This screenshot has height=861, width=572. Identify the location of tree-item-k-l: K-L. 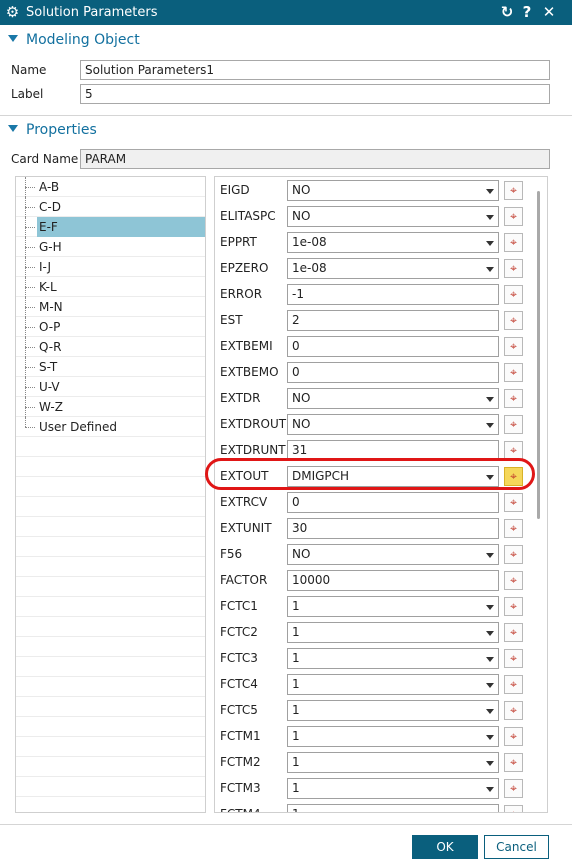
(110, 287).